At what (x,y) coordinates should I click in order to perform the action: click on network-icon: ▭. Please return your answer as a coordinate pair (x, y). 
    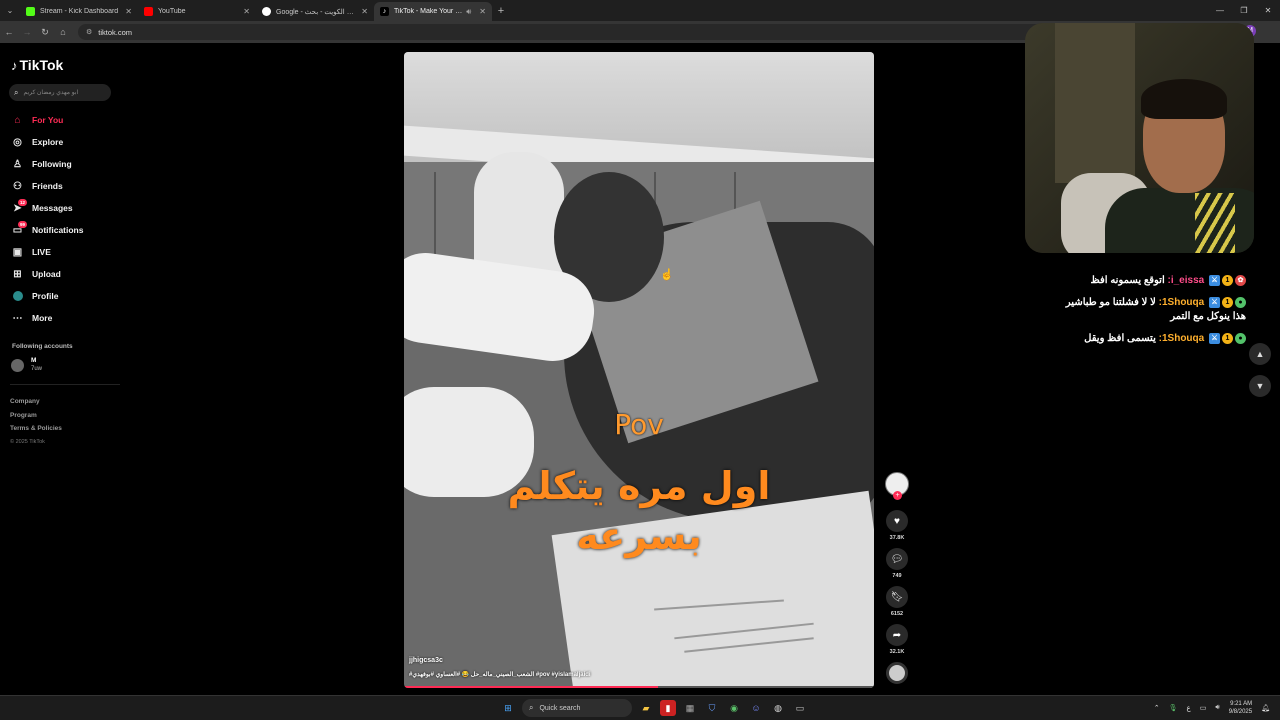
    Looking at the image, I should click on (1203, 708).